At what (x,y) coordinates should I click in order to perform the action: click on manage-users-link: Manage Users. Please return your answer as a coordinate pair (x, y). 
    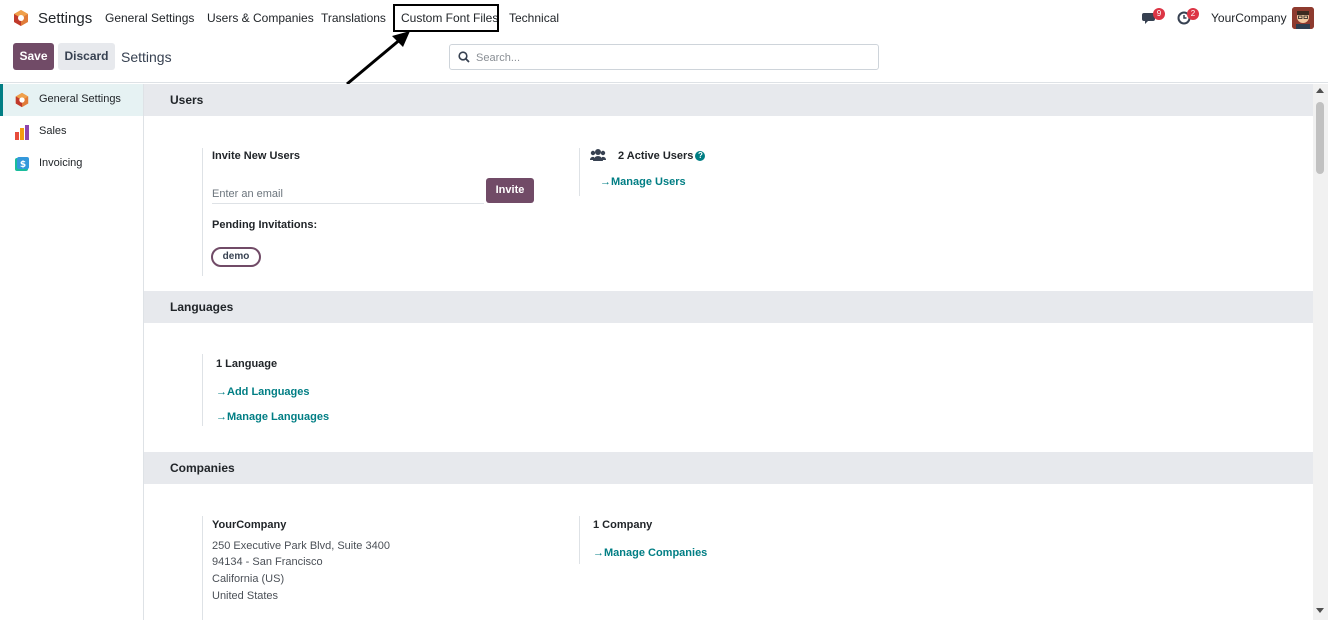
    Looking at the image, I should click on (643, 182).